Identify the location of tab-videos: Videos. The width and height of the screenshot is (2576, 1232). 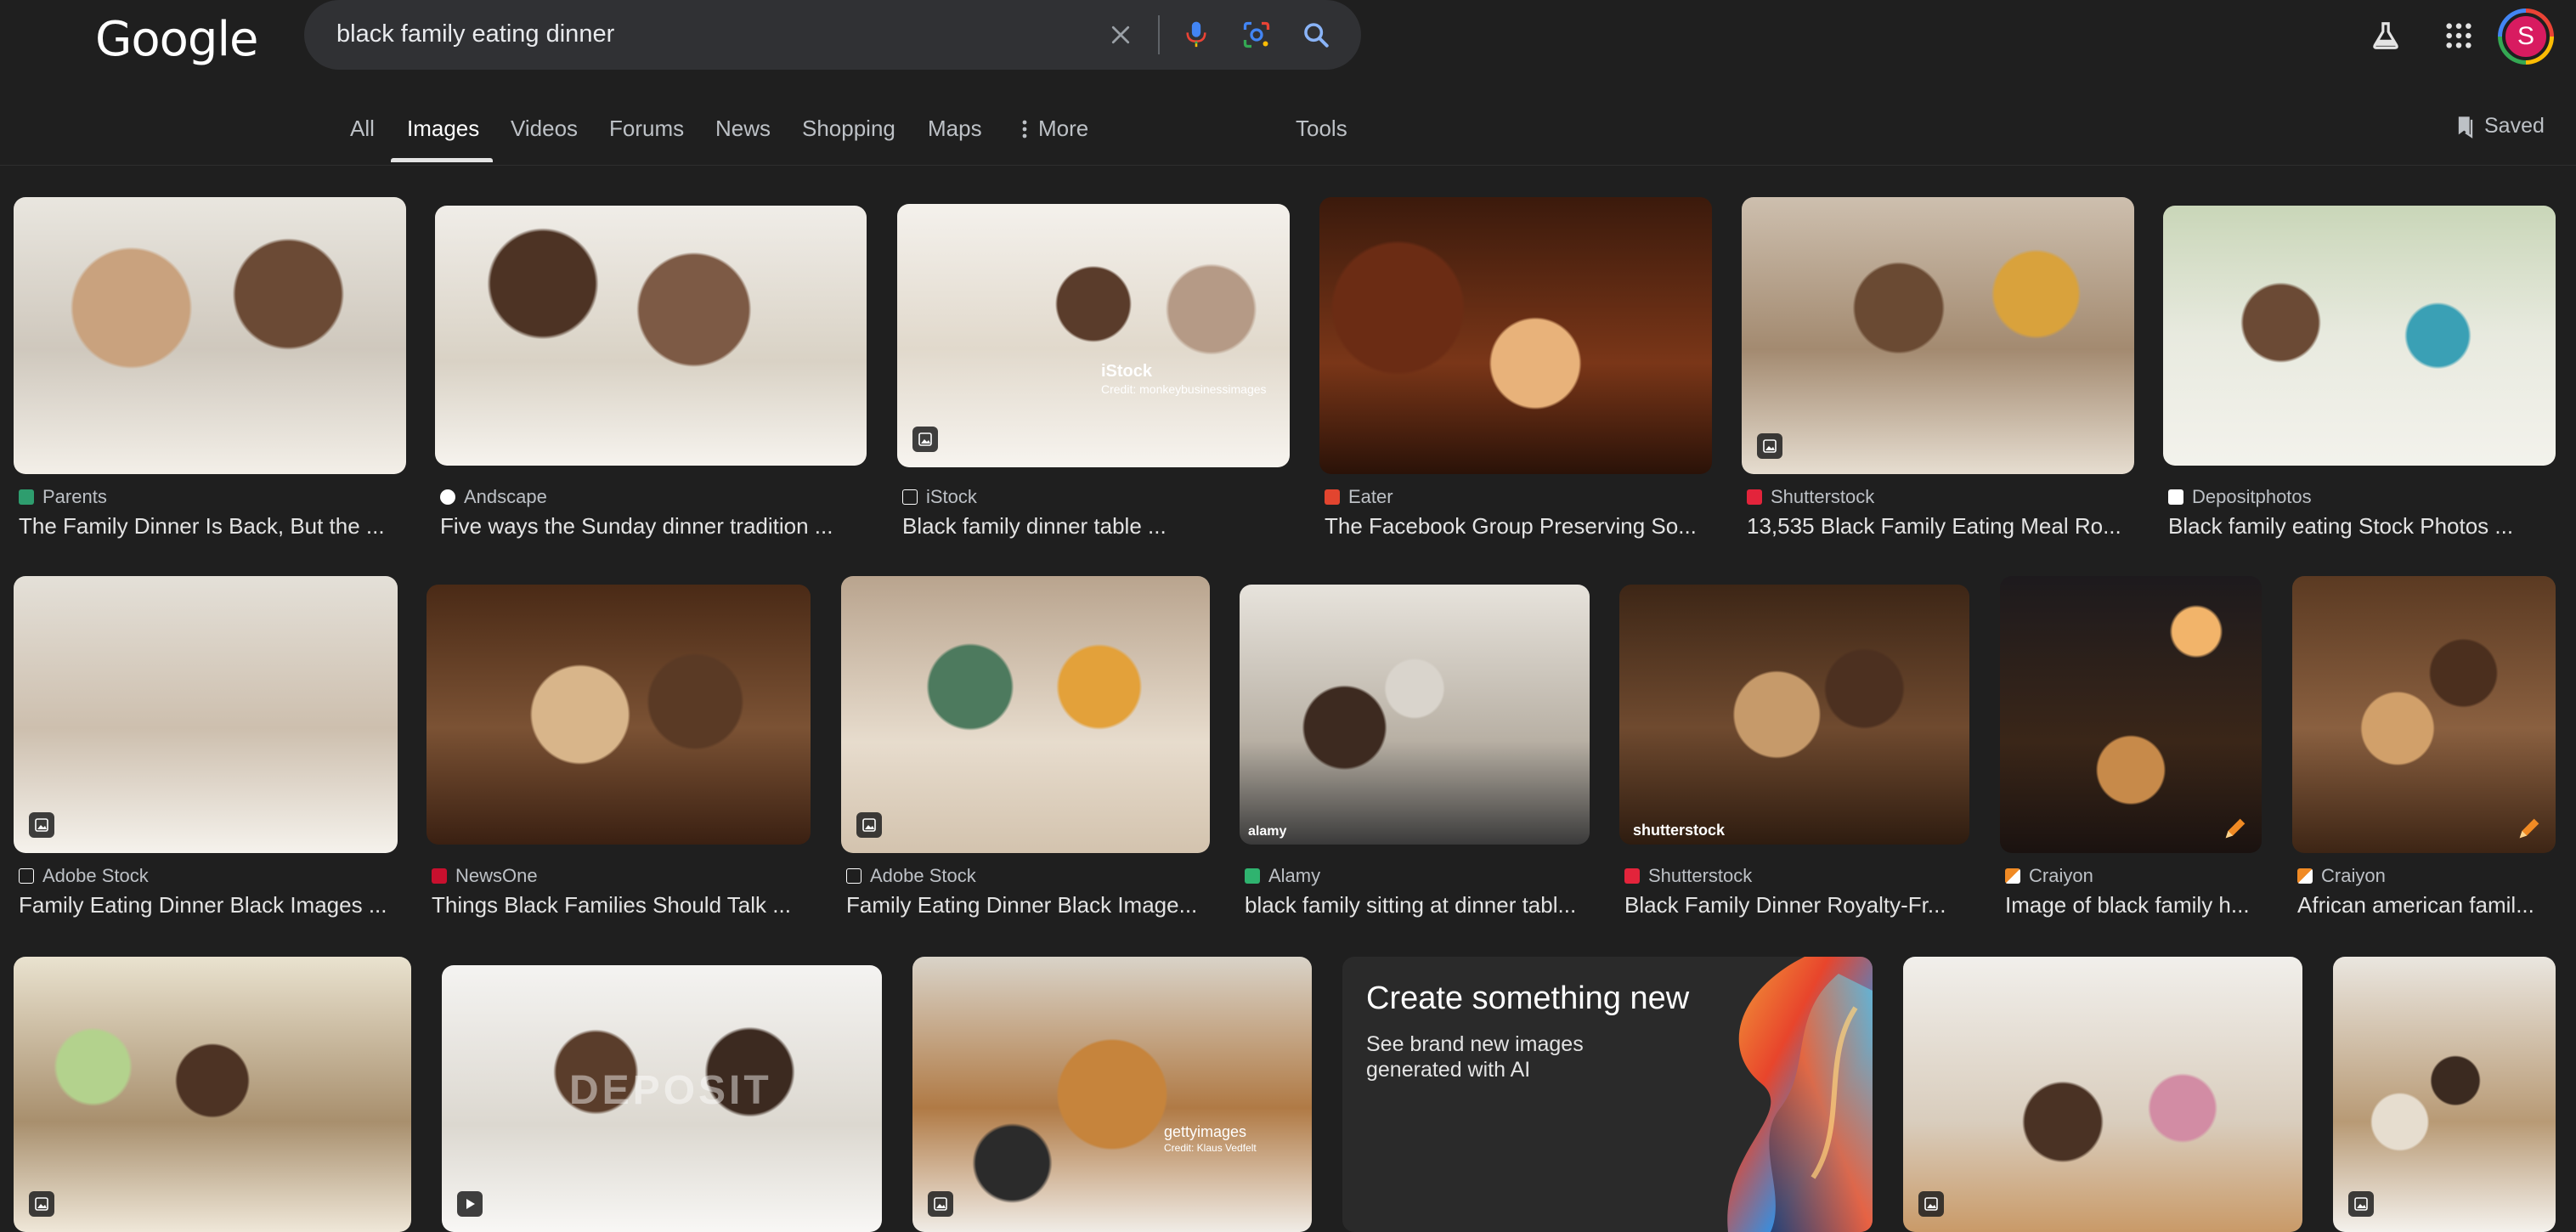
(544, 129).